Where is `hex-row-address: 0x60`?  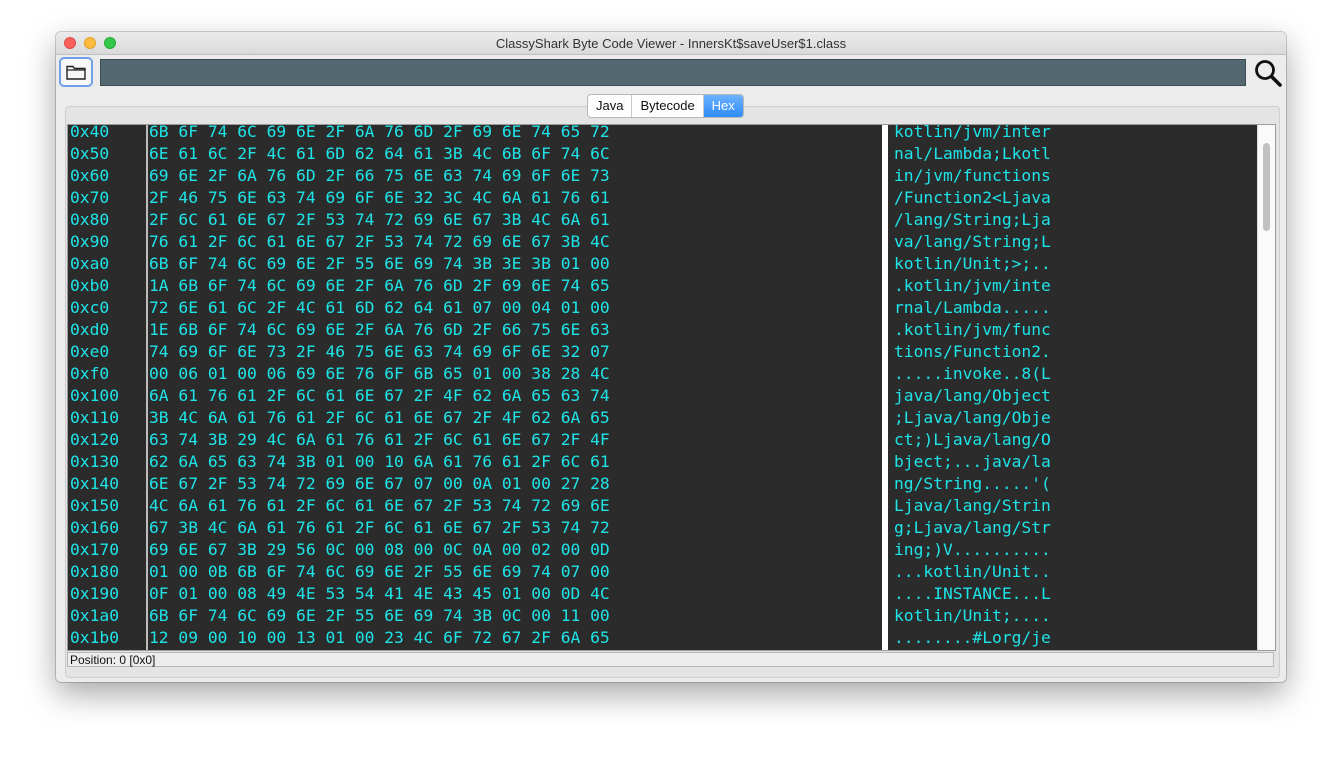
hex-row-address: 0x60 is located at coordinates (90, 175).